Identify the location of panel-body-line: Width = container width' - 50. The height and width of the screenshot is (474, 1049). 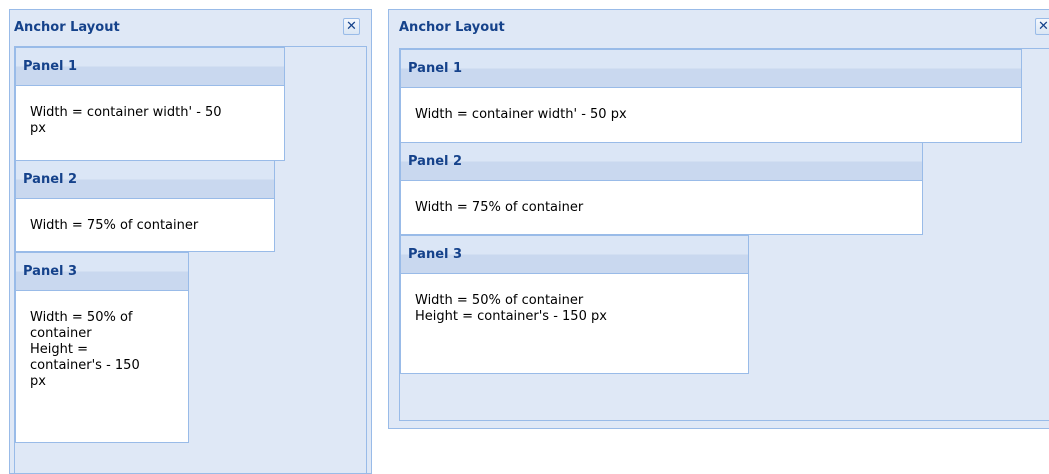
(126, 112).